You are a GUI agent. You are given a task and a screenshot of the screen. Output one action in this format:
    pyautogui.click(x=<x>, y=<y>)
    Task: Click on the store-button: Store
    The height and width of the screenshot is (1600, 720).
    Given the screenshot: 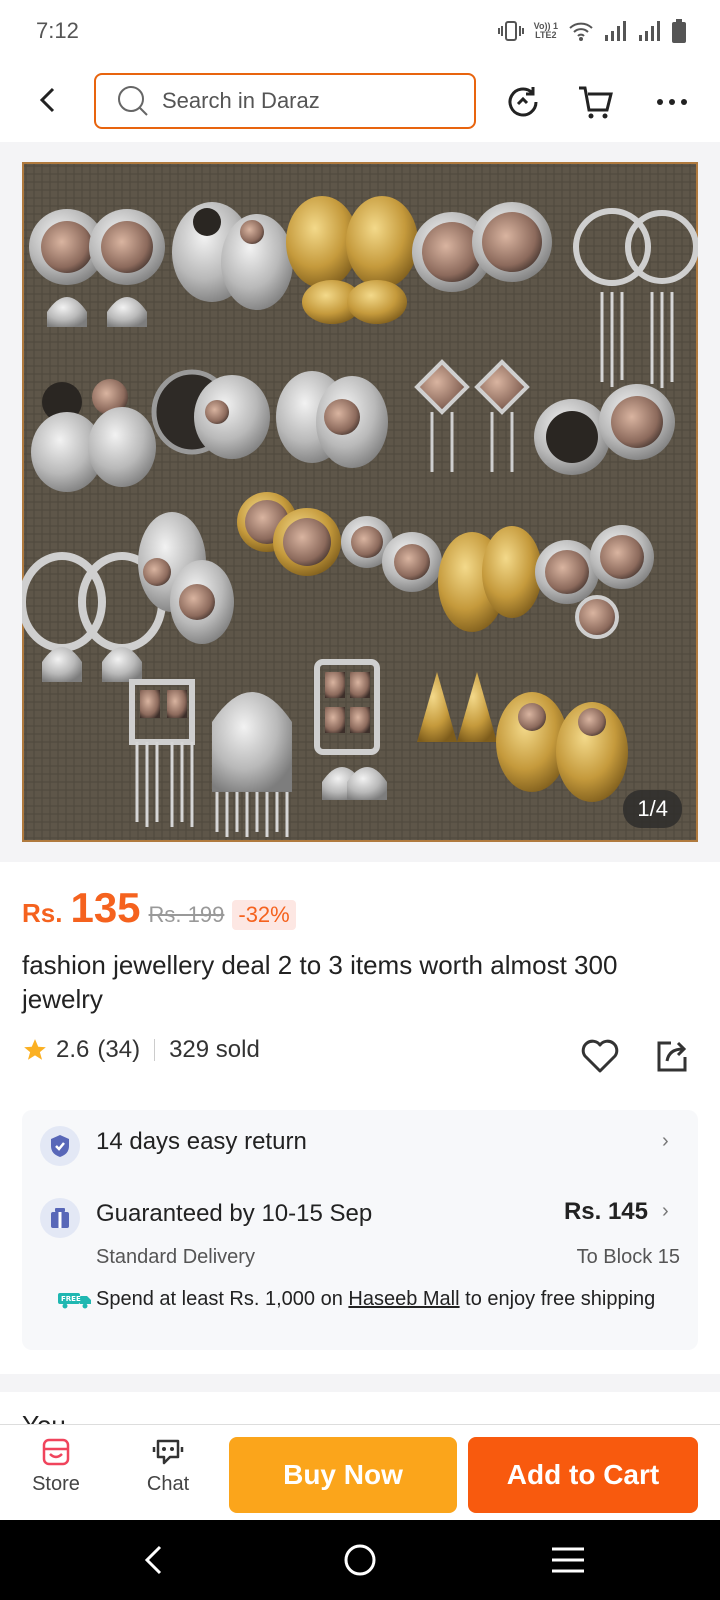 What is the action you would take?
    pyautogui.click(x=56, y=1466)
    